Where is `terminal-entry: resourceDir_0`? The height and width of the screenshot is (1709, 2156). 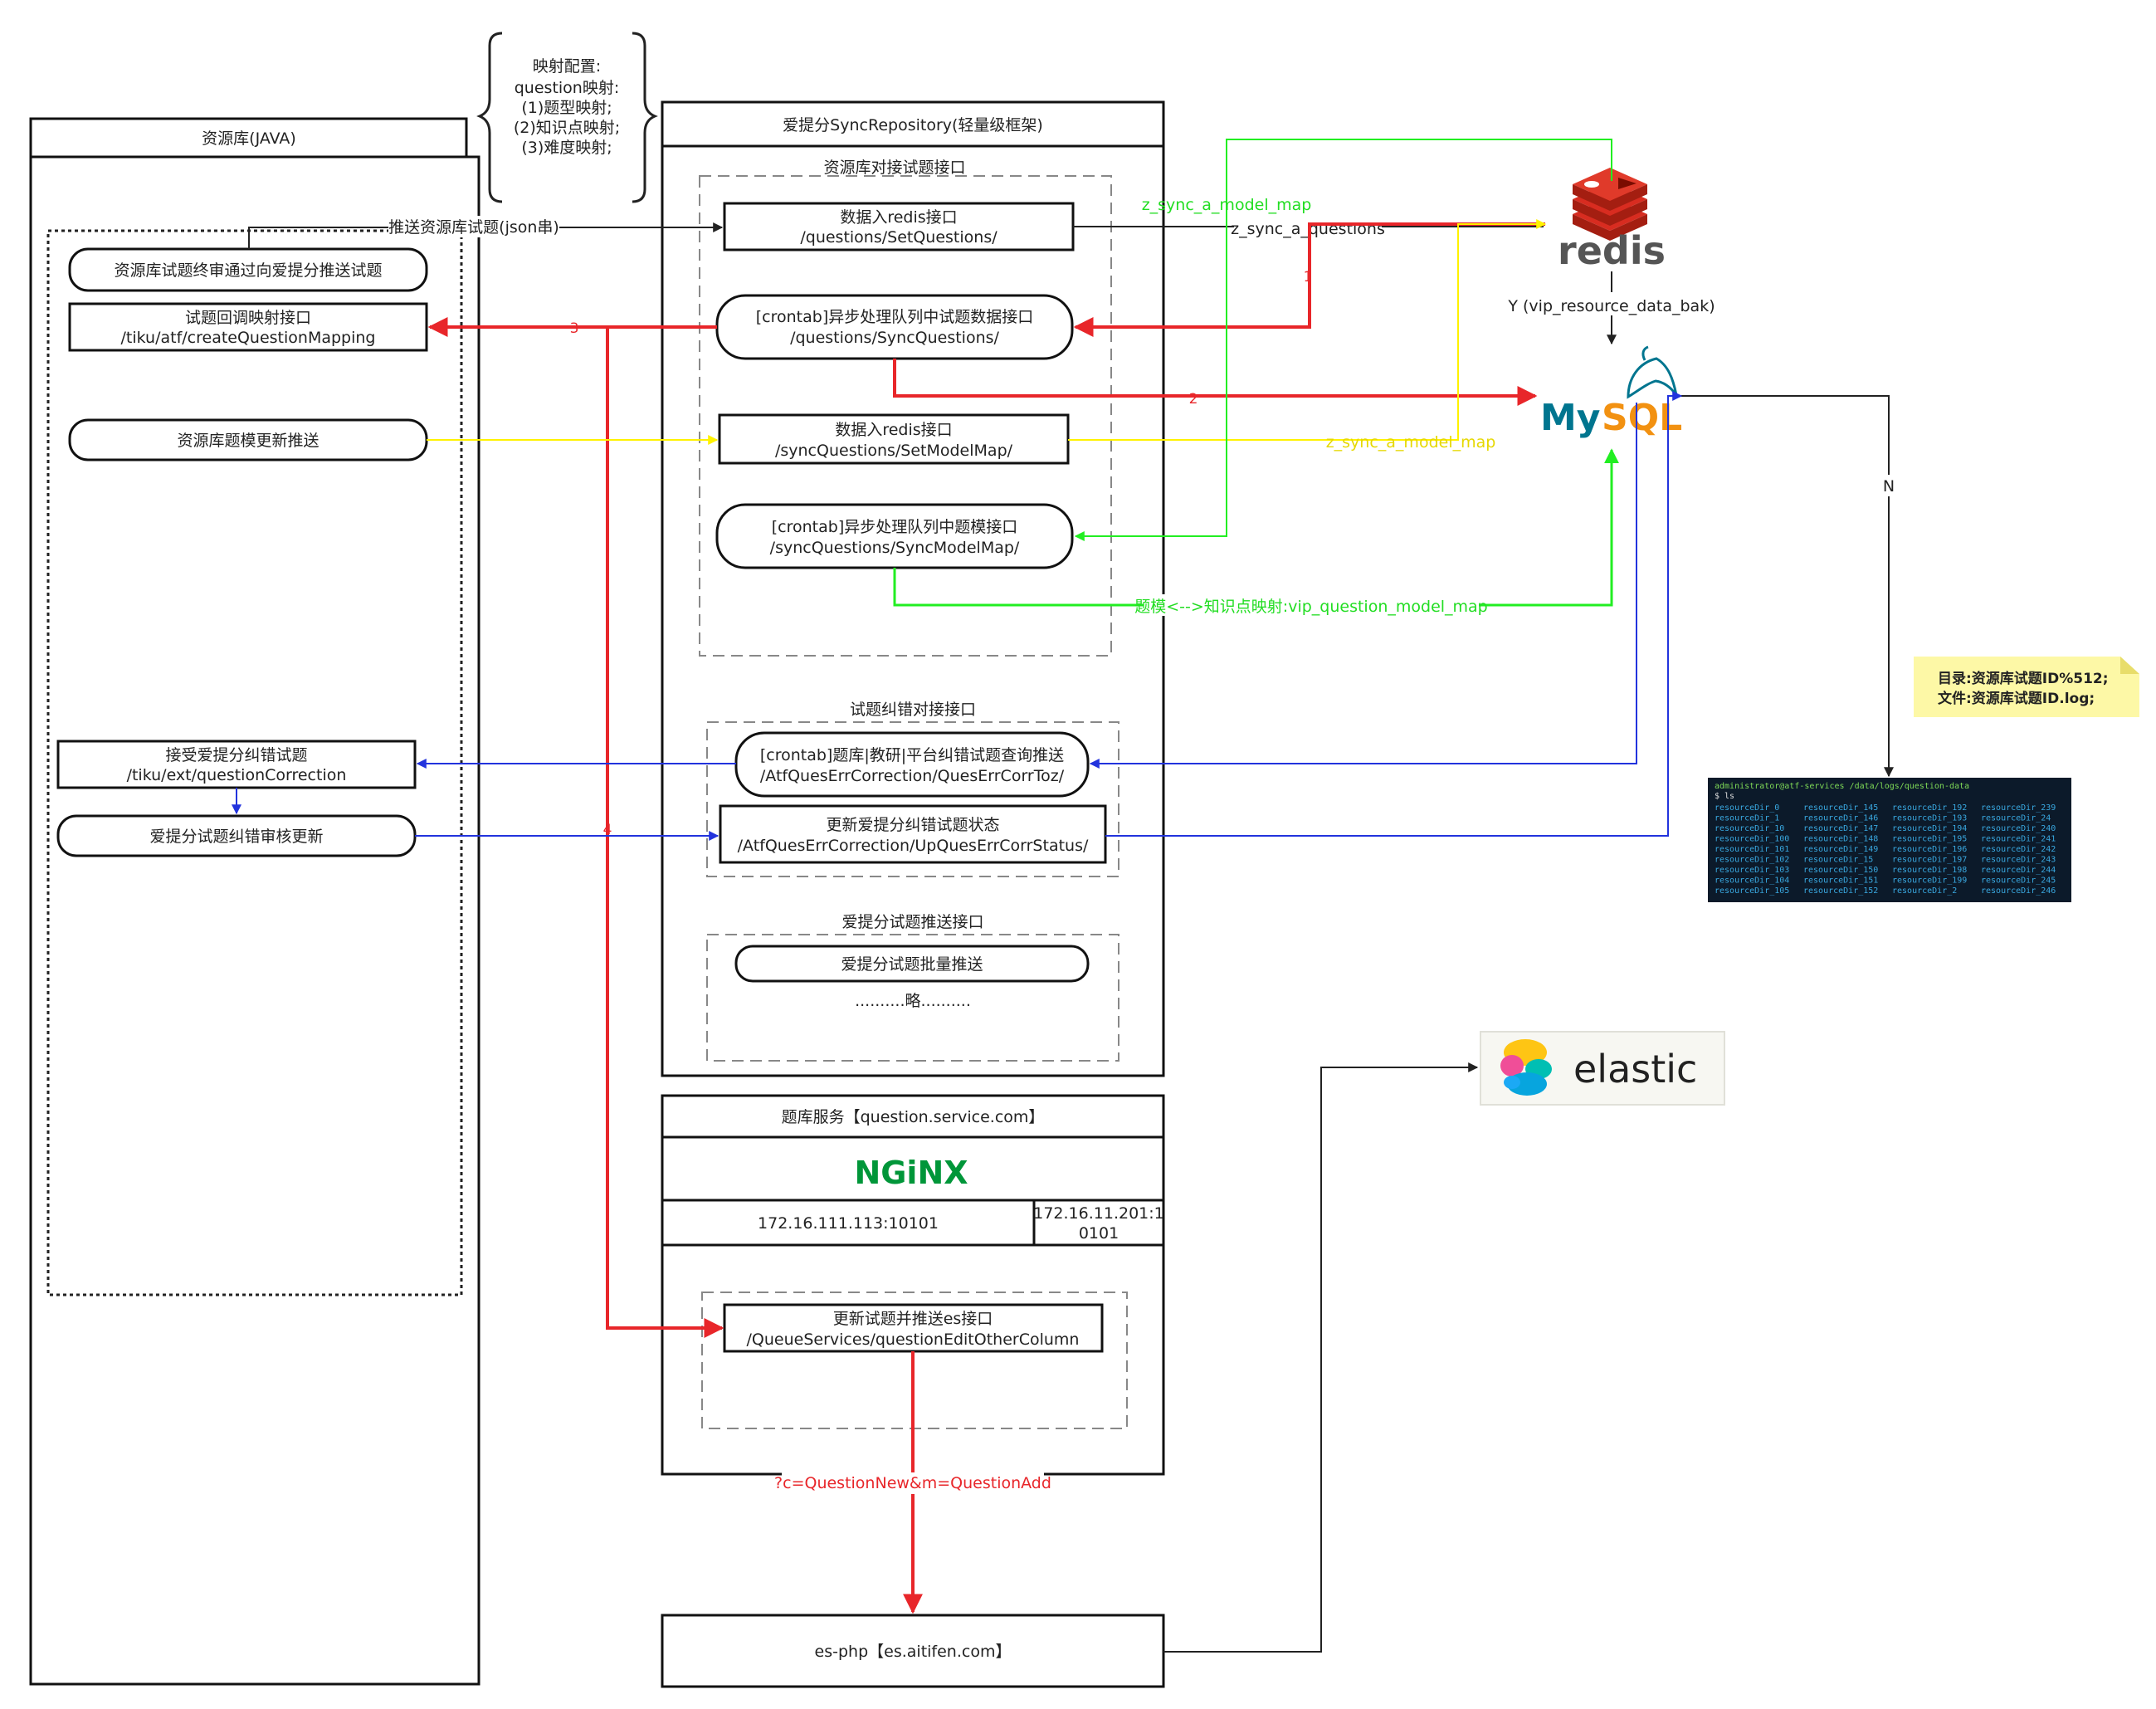
terminal-entry: resourceDir_0 is located at coordinates (1747, 808).